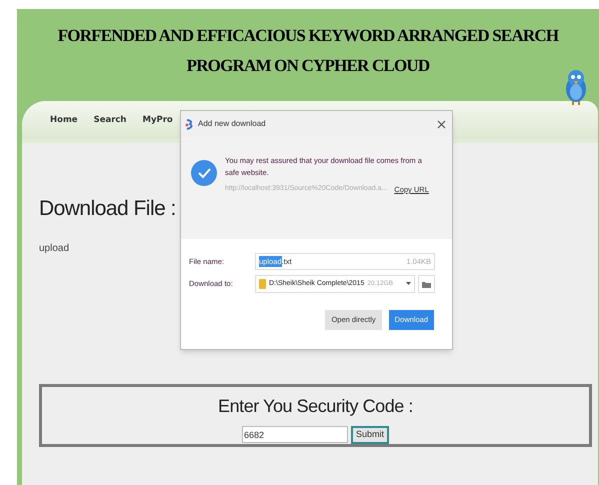 The image size is (599, 485). I want to click on browse-folder-button, so click(426, 284).